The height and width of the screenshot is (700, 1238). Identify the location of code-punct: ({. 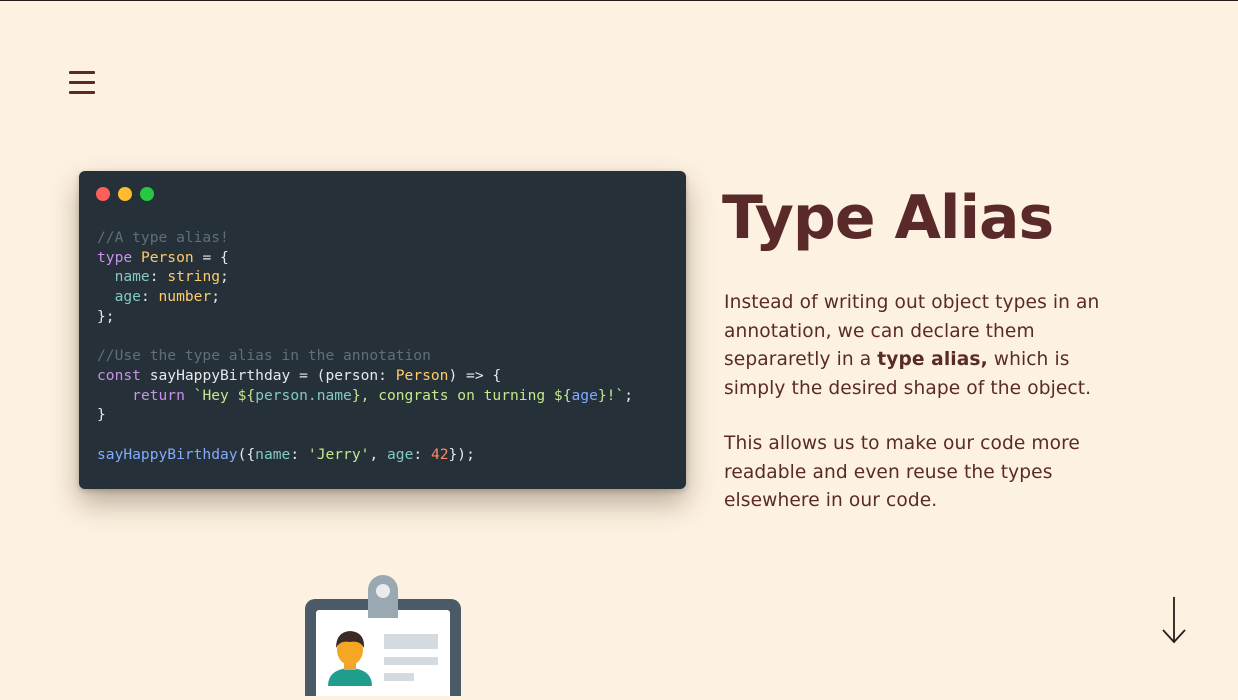
(246, 454).